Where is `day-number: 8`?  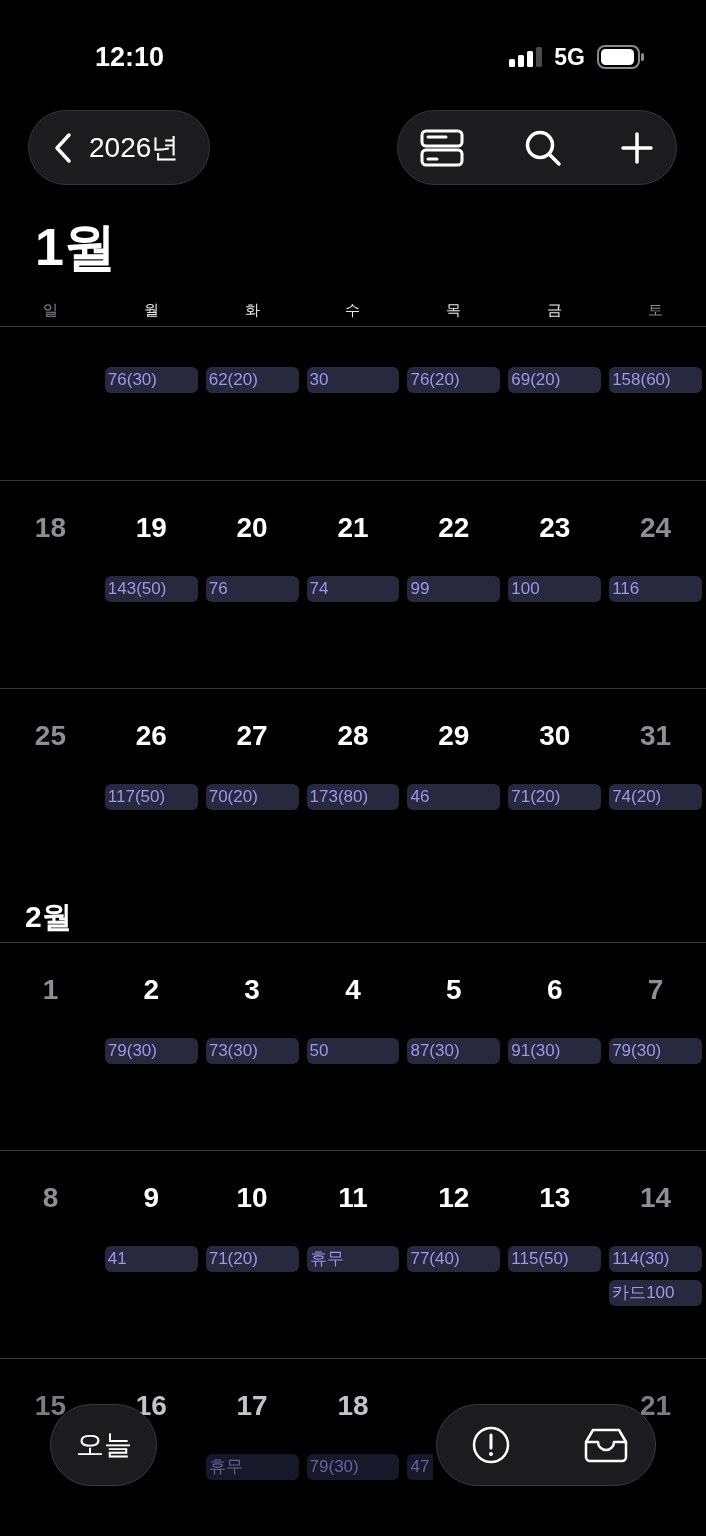 day-number: 8 is located at coordinates (50, 1198).